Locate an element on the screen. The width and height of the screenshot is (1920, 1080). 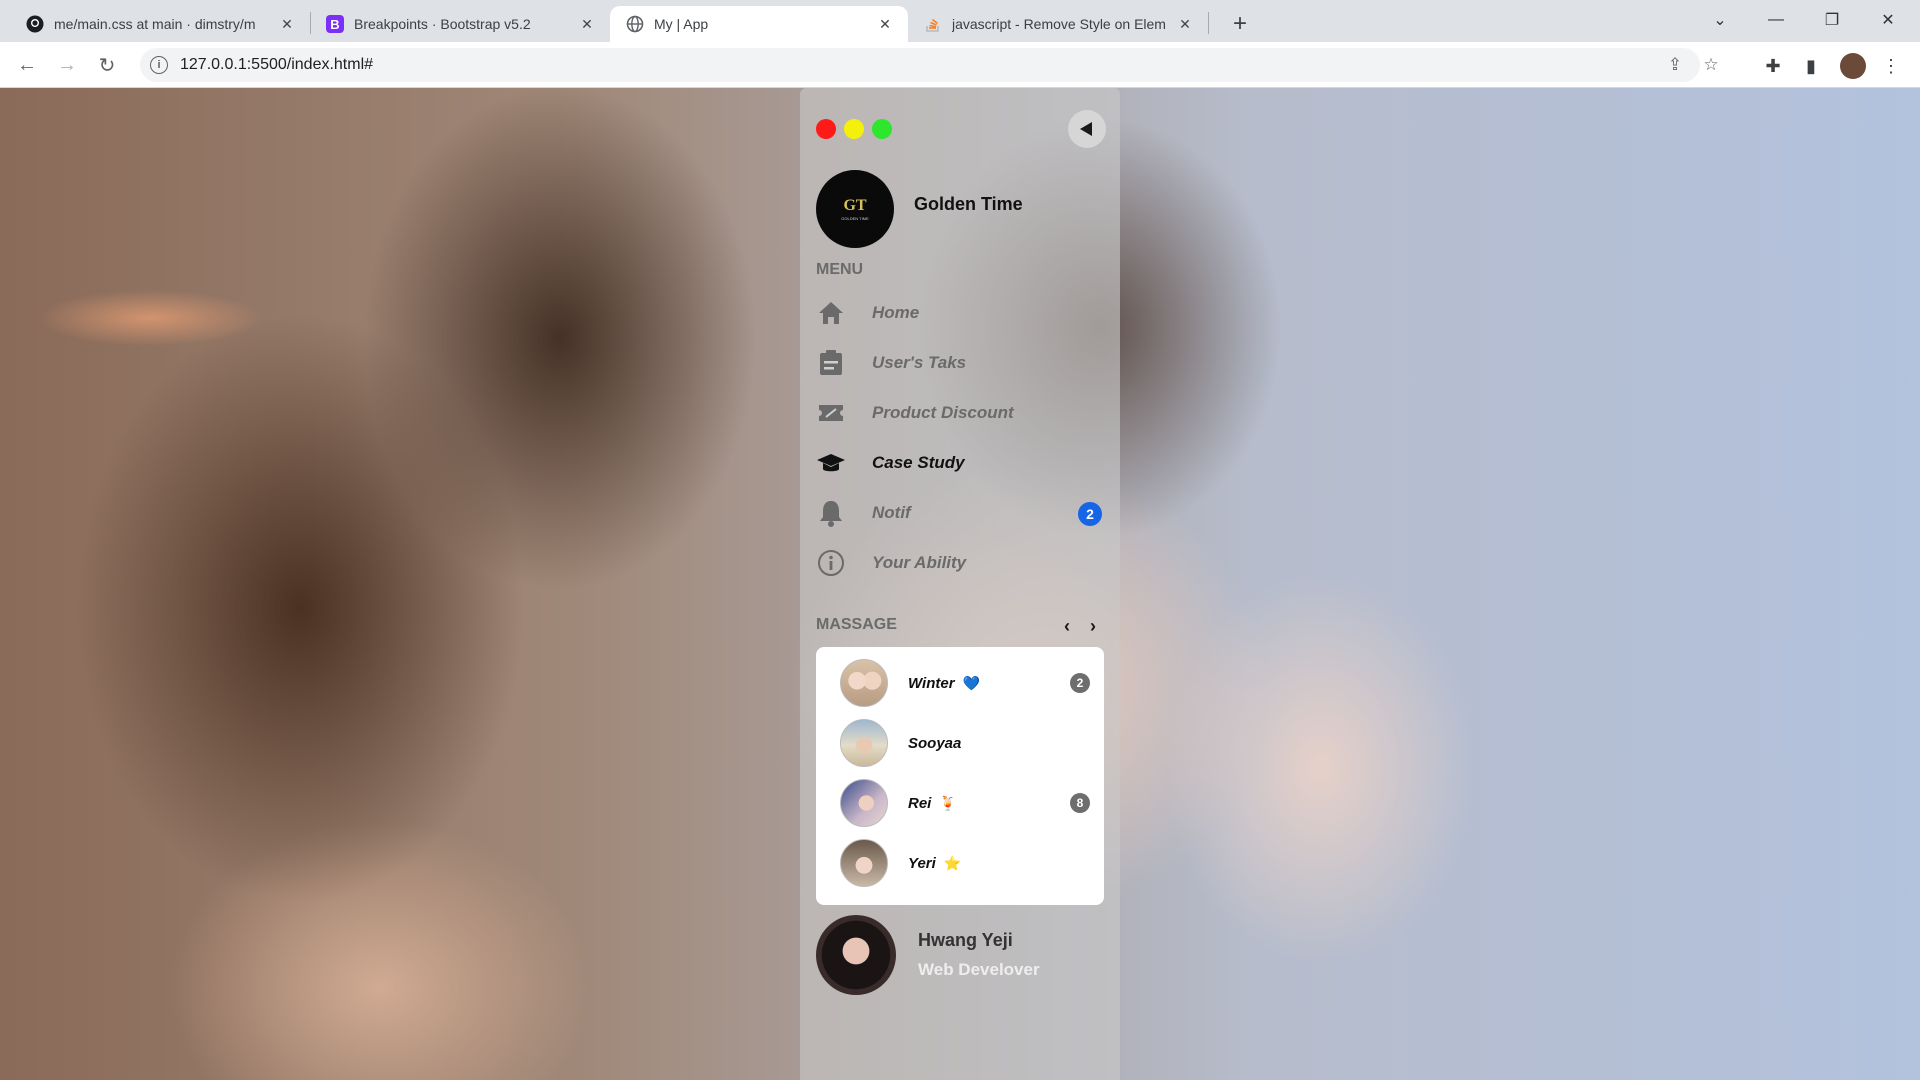
messages-label: MASSAGE is located at coordinates (856, 624).